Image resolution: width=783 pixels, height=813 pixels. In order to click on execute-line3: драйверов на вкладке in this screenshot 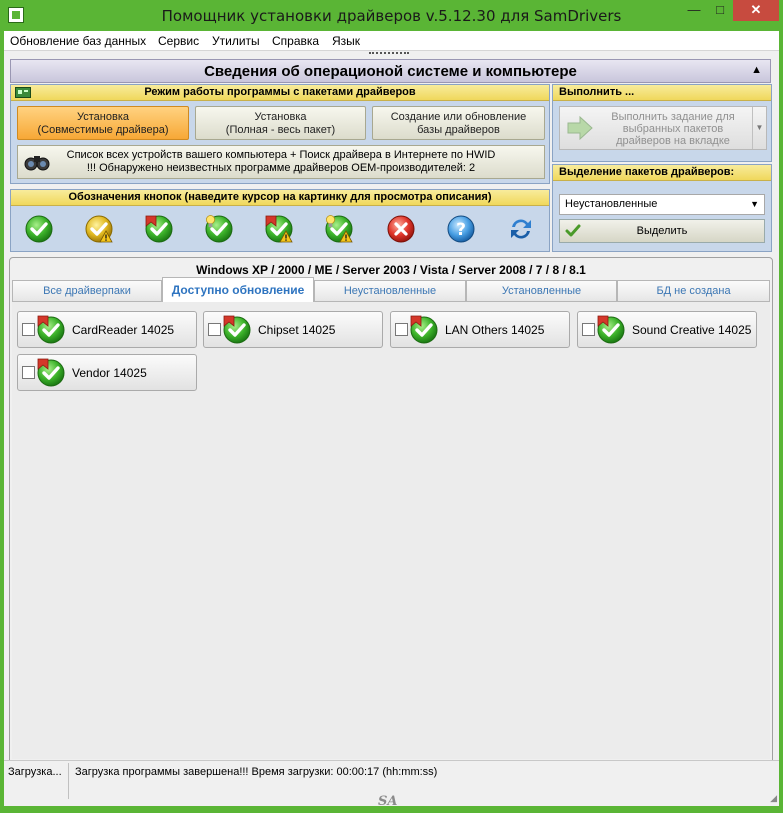, I will do `click(673, 141)`.